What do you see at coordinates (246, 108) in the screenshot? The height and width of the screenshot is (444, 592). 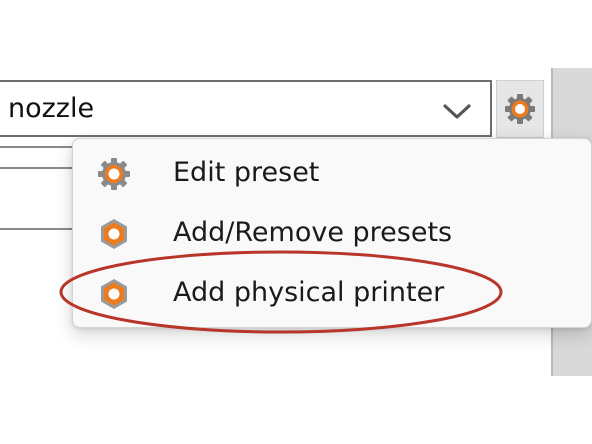 I see `printer-preset-combo: nozzle` at bounding box center [246, 108].